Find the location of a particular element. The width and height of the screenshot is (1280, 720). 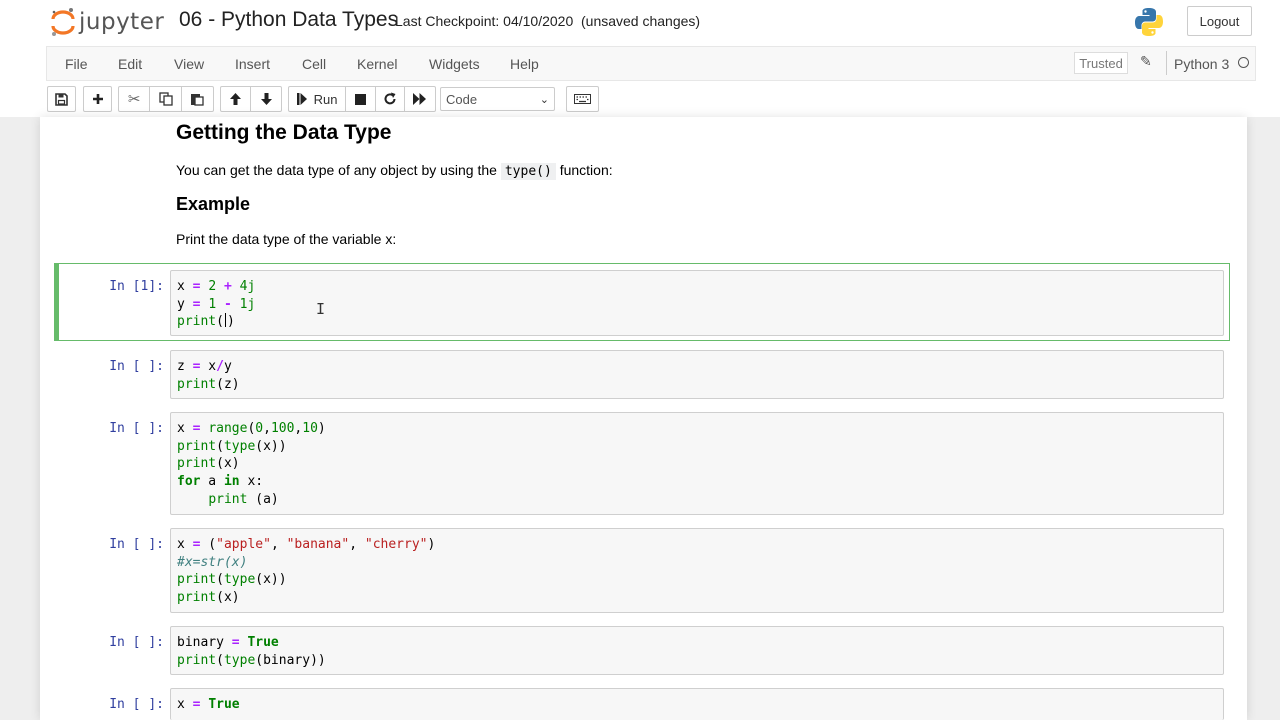

notebook-title: 06 - Python Data Types is located at coordinates (288, 20).